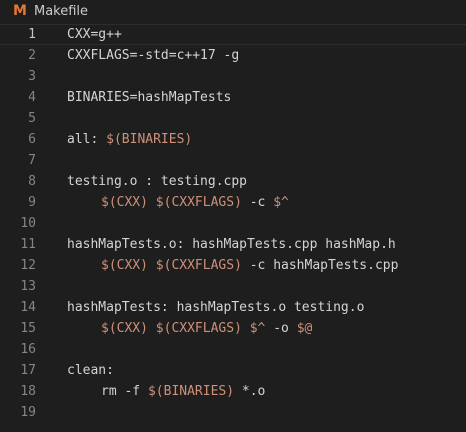  Describe the element at coordinates (32, 181) in the screenshot. I see `line-number: 8` at that location.